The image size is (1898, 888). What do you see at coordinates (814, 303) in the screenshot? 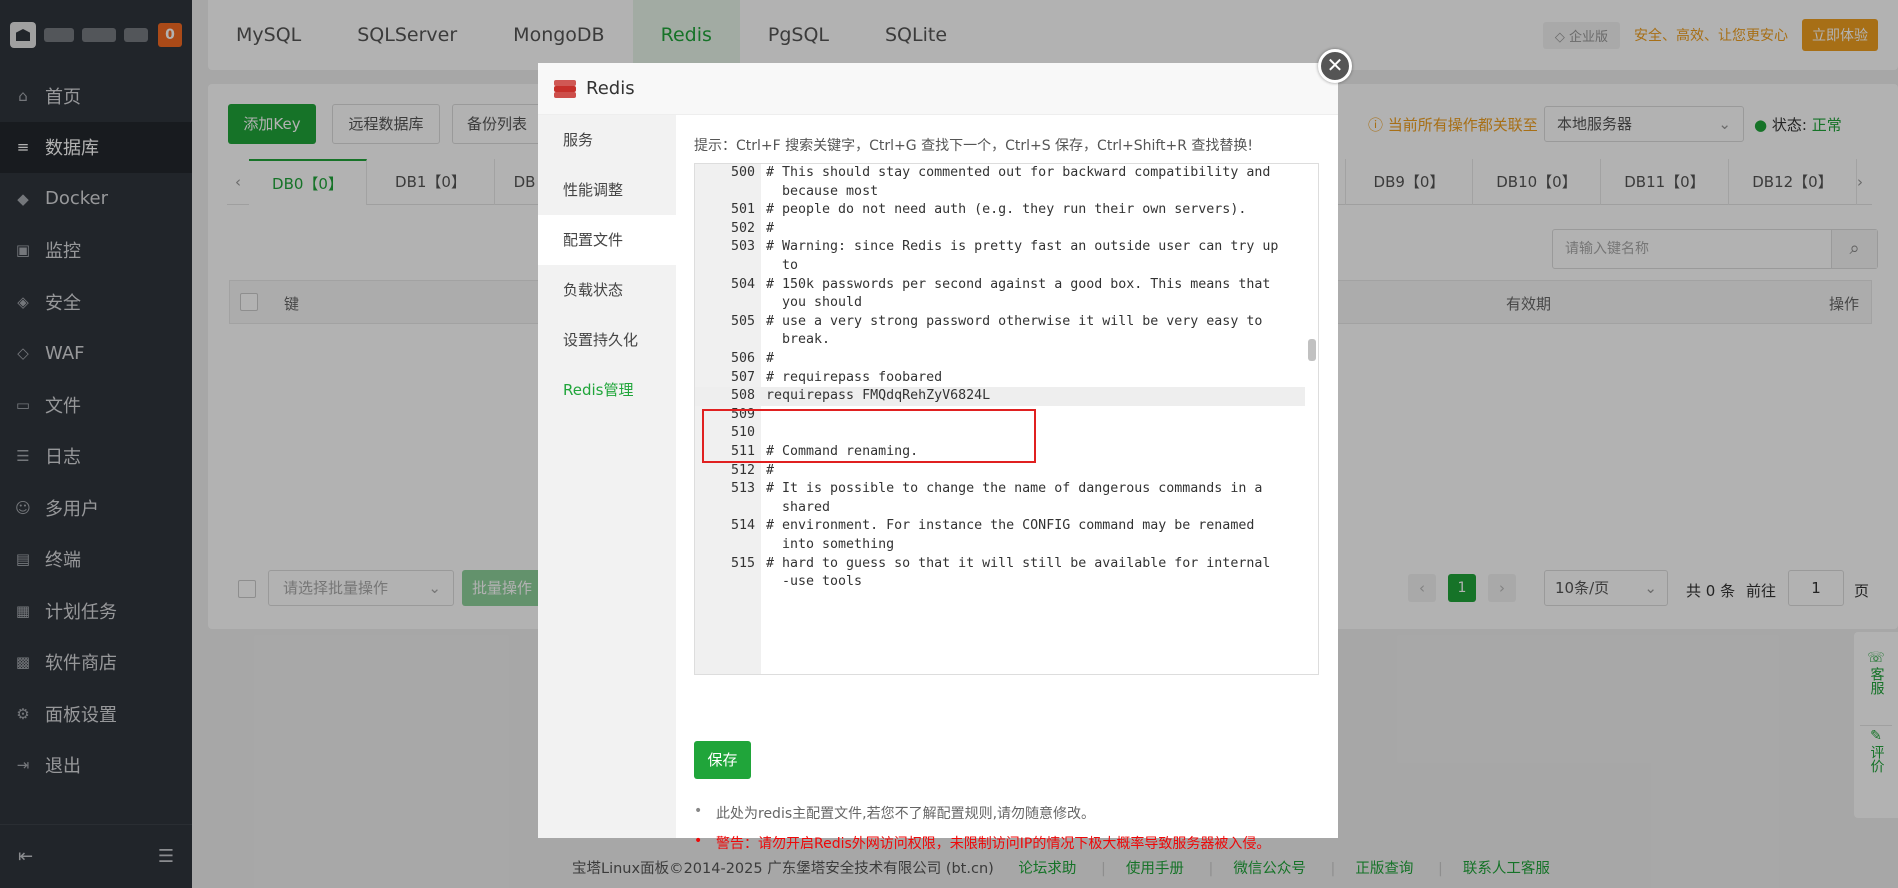
I see `line-text: you should` at bounding box center [814, 303].